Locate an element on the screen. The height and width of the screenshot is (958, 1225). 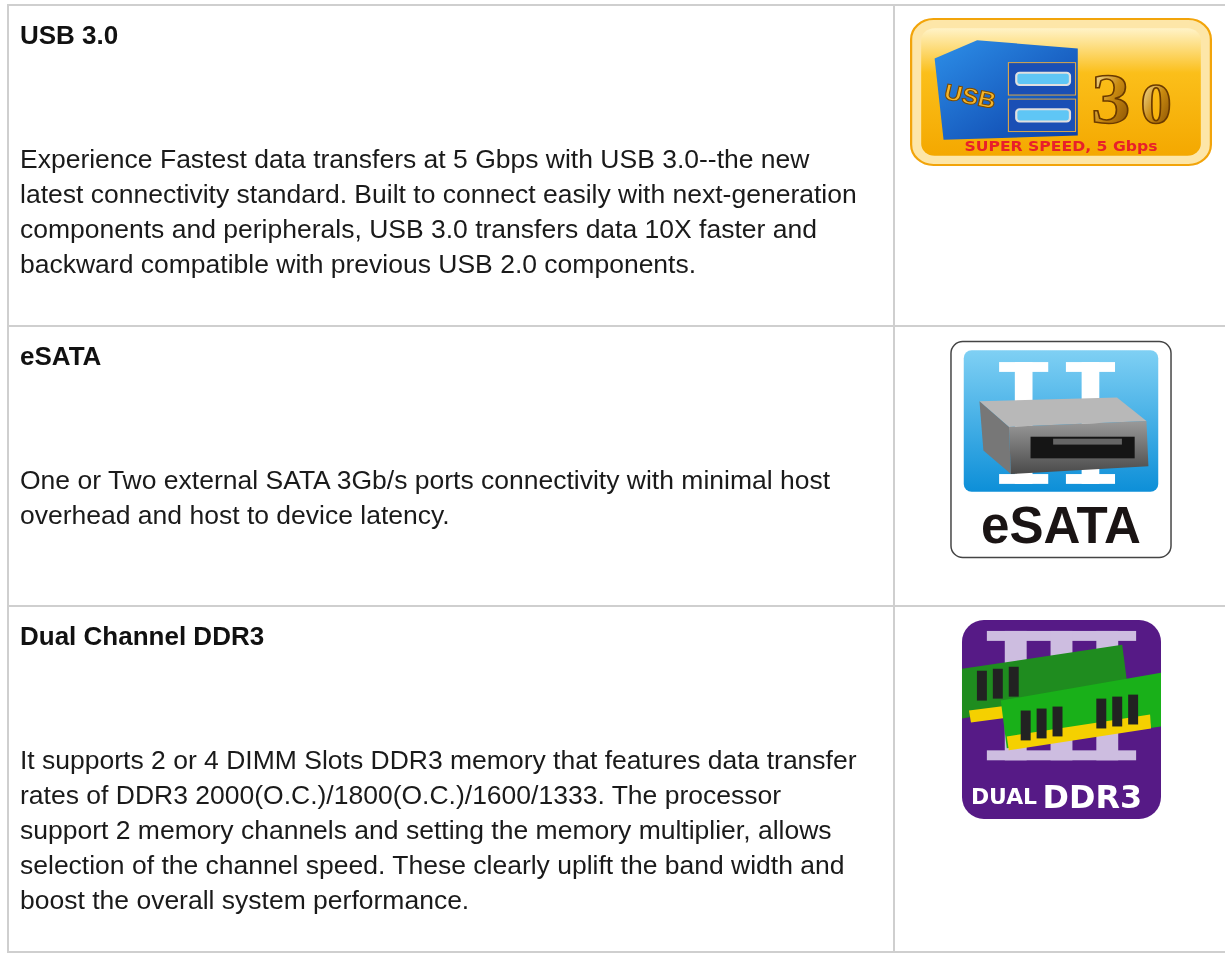
logo-text: DUAL is located at coordinates (1003, 797).